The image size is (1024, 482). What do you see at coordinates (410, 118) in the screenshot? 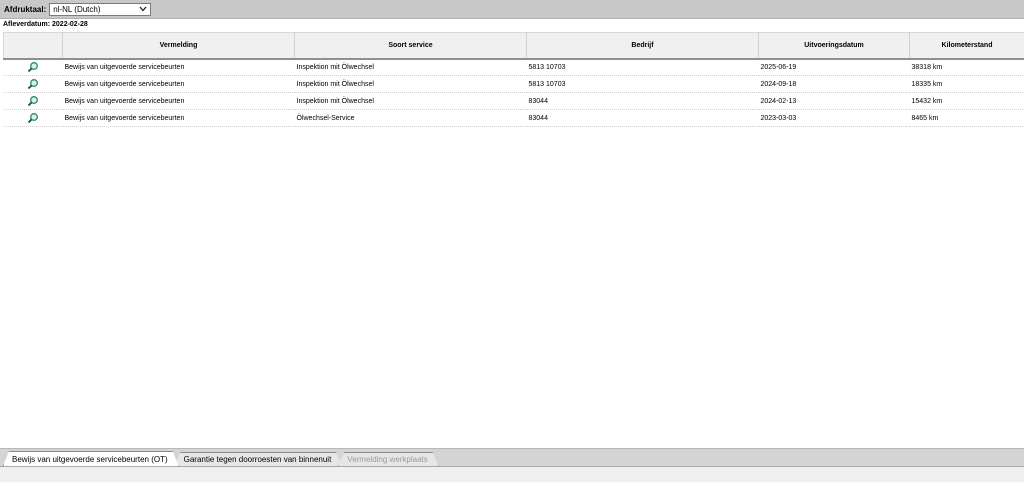
I see `cell-soort-service: Ölwechsel-Service` at bounding box center [410, 118].